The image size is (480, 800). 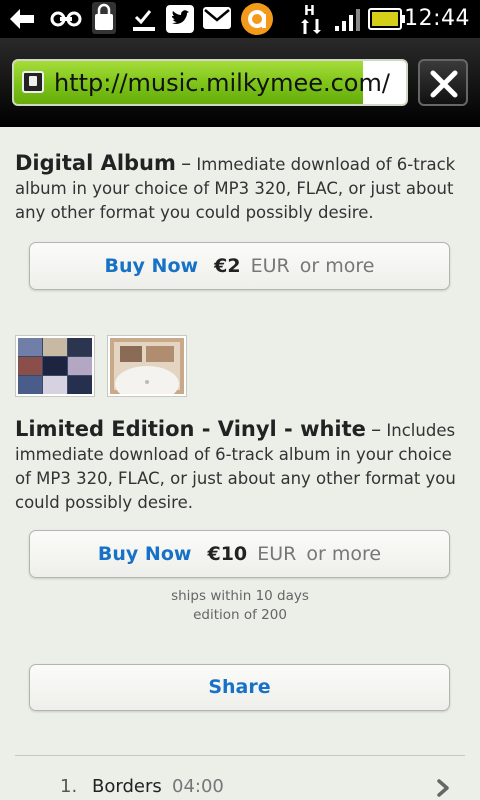 I want to click on vinyl-record-image, so click(x=147, y=370).